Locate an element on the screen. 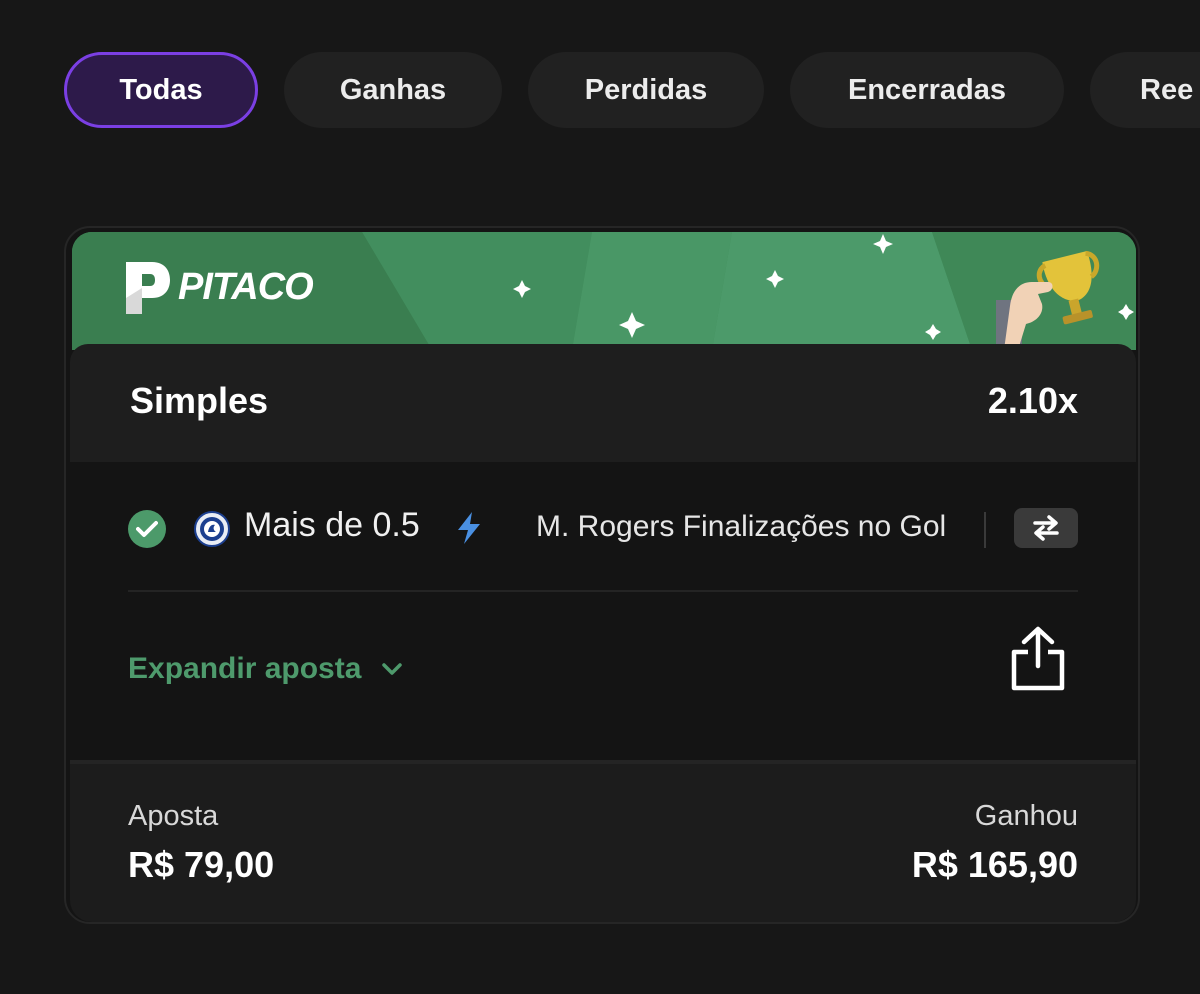  bet-header: Simples 2.10x is located at coordinates (603, 403).